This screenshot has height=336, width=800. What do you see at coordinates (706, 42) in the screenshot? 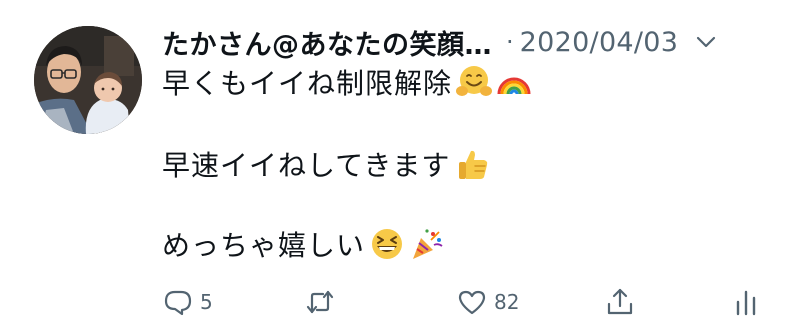
I see `chevron-down-icon` at bounding box center [706, 42].